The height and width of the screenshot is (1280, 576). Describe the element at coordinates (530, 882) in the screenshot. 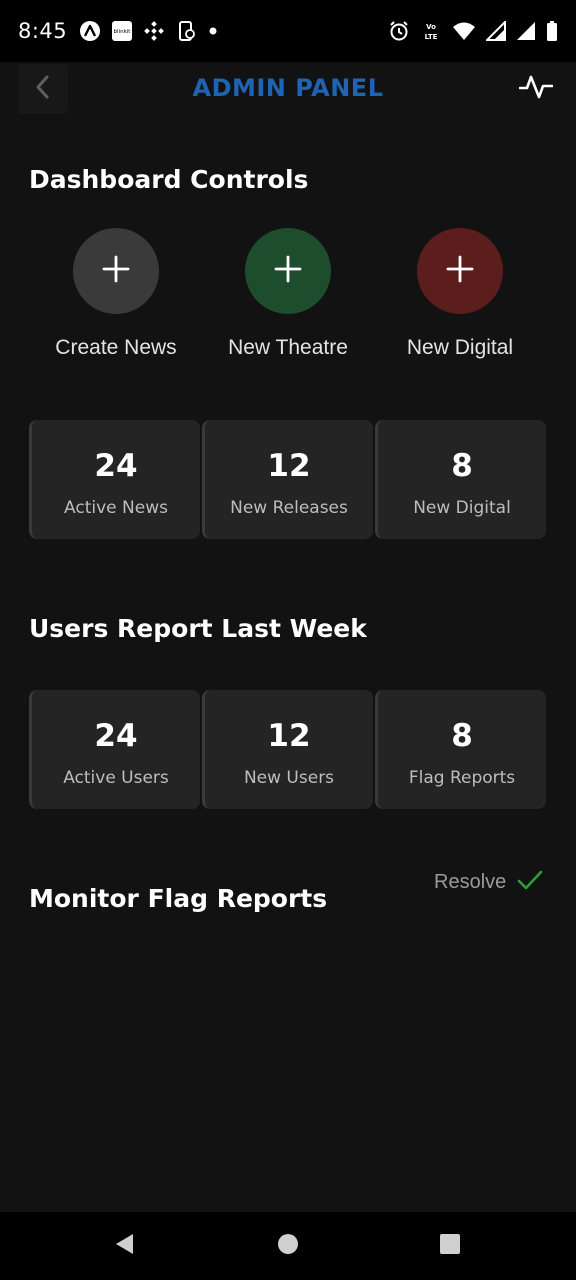

I see `check-icon` at that location.